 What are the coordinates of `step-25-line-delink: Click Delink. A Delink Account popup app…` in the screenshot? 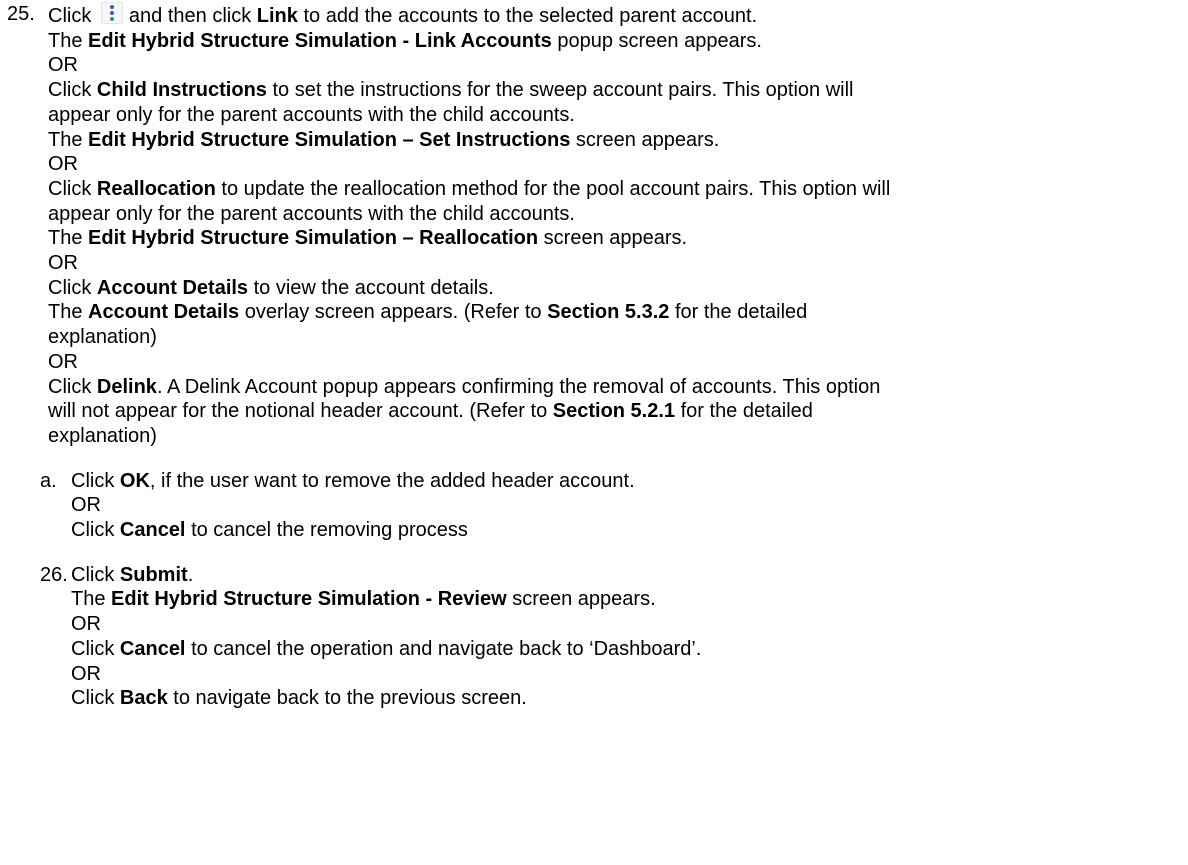 It's located at (464, 386).